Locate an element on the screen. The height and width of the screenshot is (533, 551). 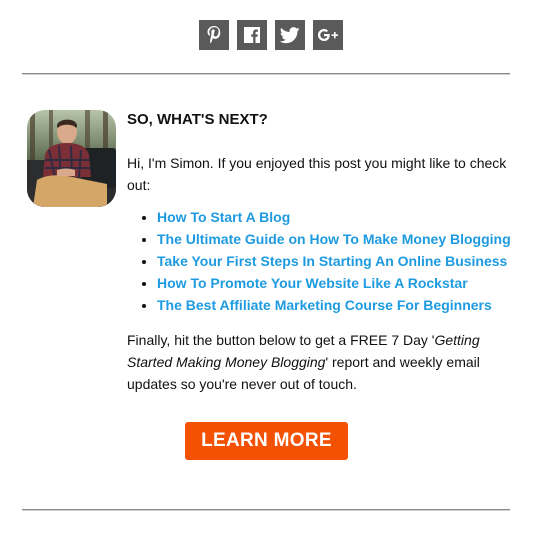
twitter-icon is located at coordinates (290, 34).